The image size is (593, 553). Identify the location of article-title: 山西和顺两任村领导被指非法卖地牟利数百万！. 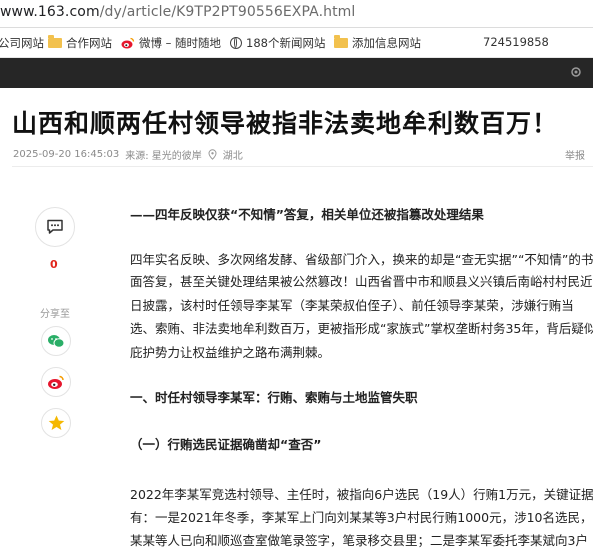
(285, 123).